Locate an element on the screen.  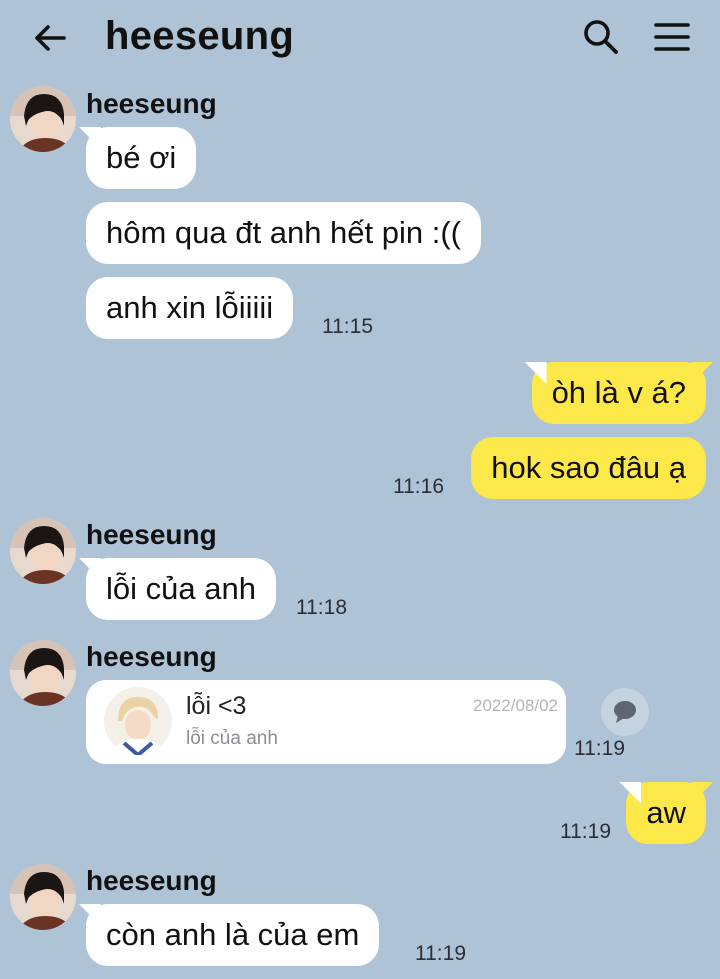
message-time: 11:16 is located at coordinates (418, 486).